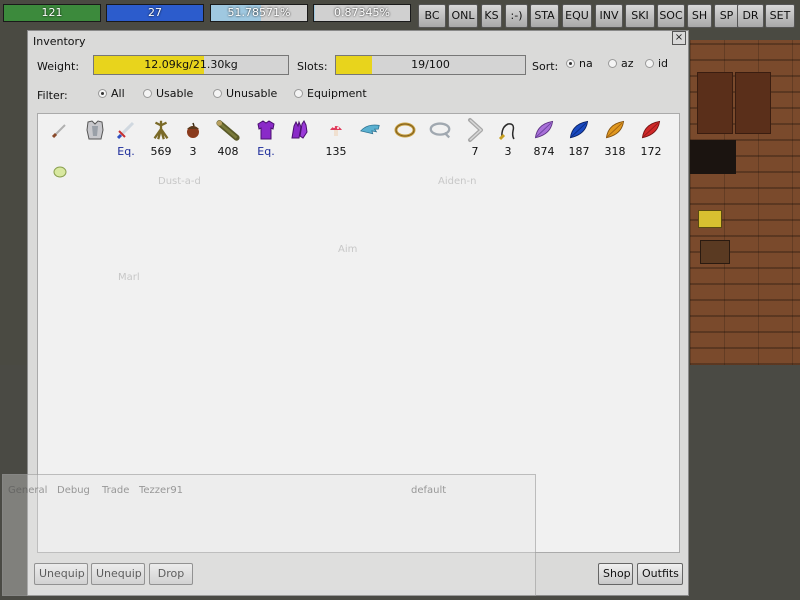 This screenshot has width=800, height=600. I want to click on window-button-emote: :-), so click(516, 16).